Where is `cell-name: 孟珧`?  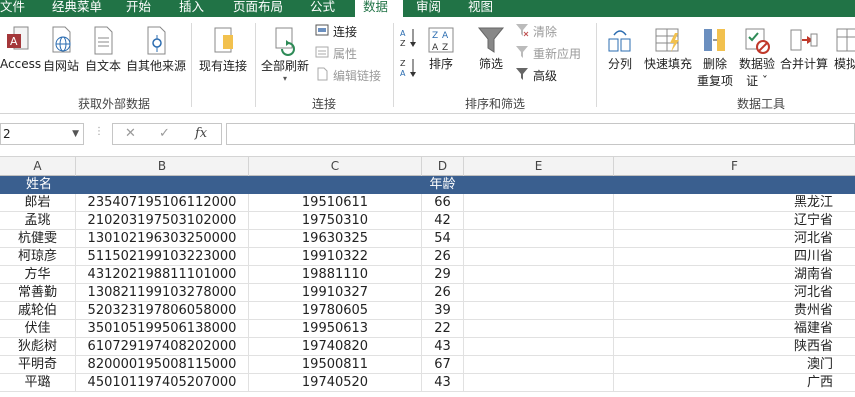
cell-name: 孟珧 is located at coordinates (38, 221).